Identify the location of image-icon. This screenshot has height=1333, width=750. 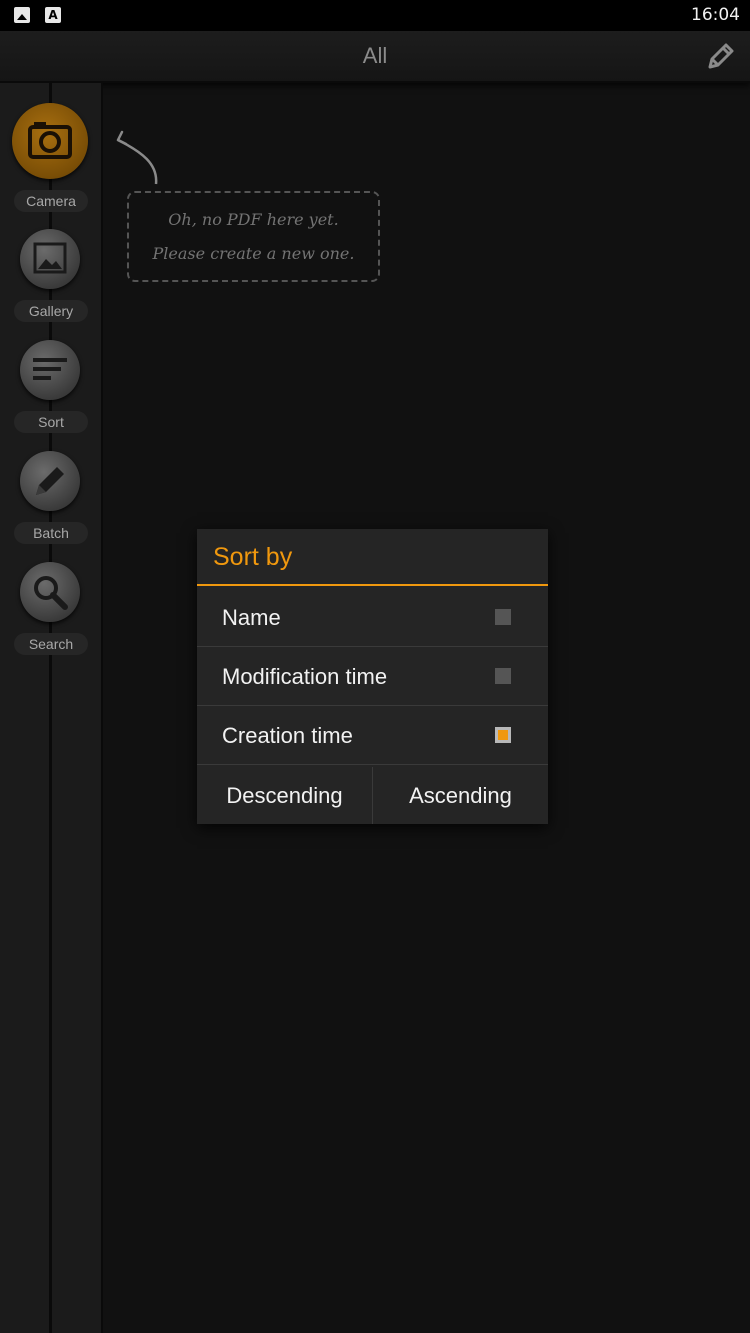
(50, 258).